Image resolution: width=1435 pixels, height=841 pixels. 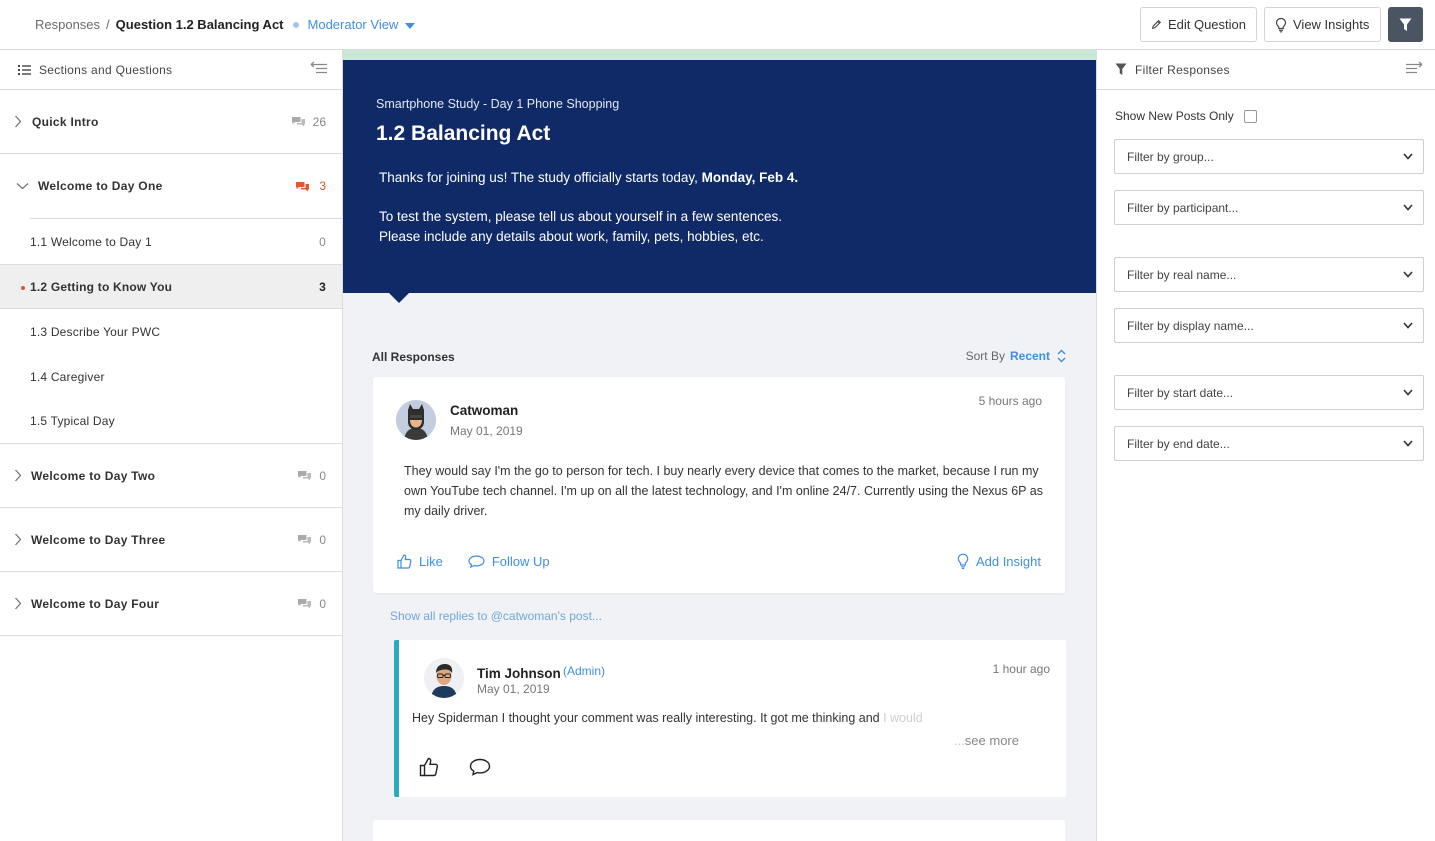 What do you see at coordinates (519, 673) in the screenshot?
I see `author-name: Tim Johnson` at bounding box center [519, 673].